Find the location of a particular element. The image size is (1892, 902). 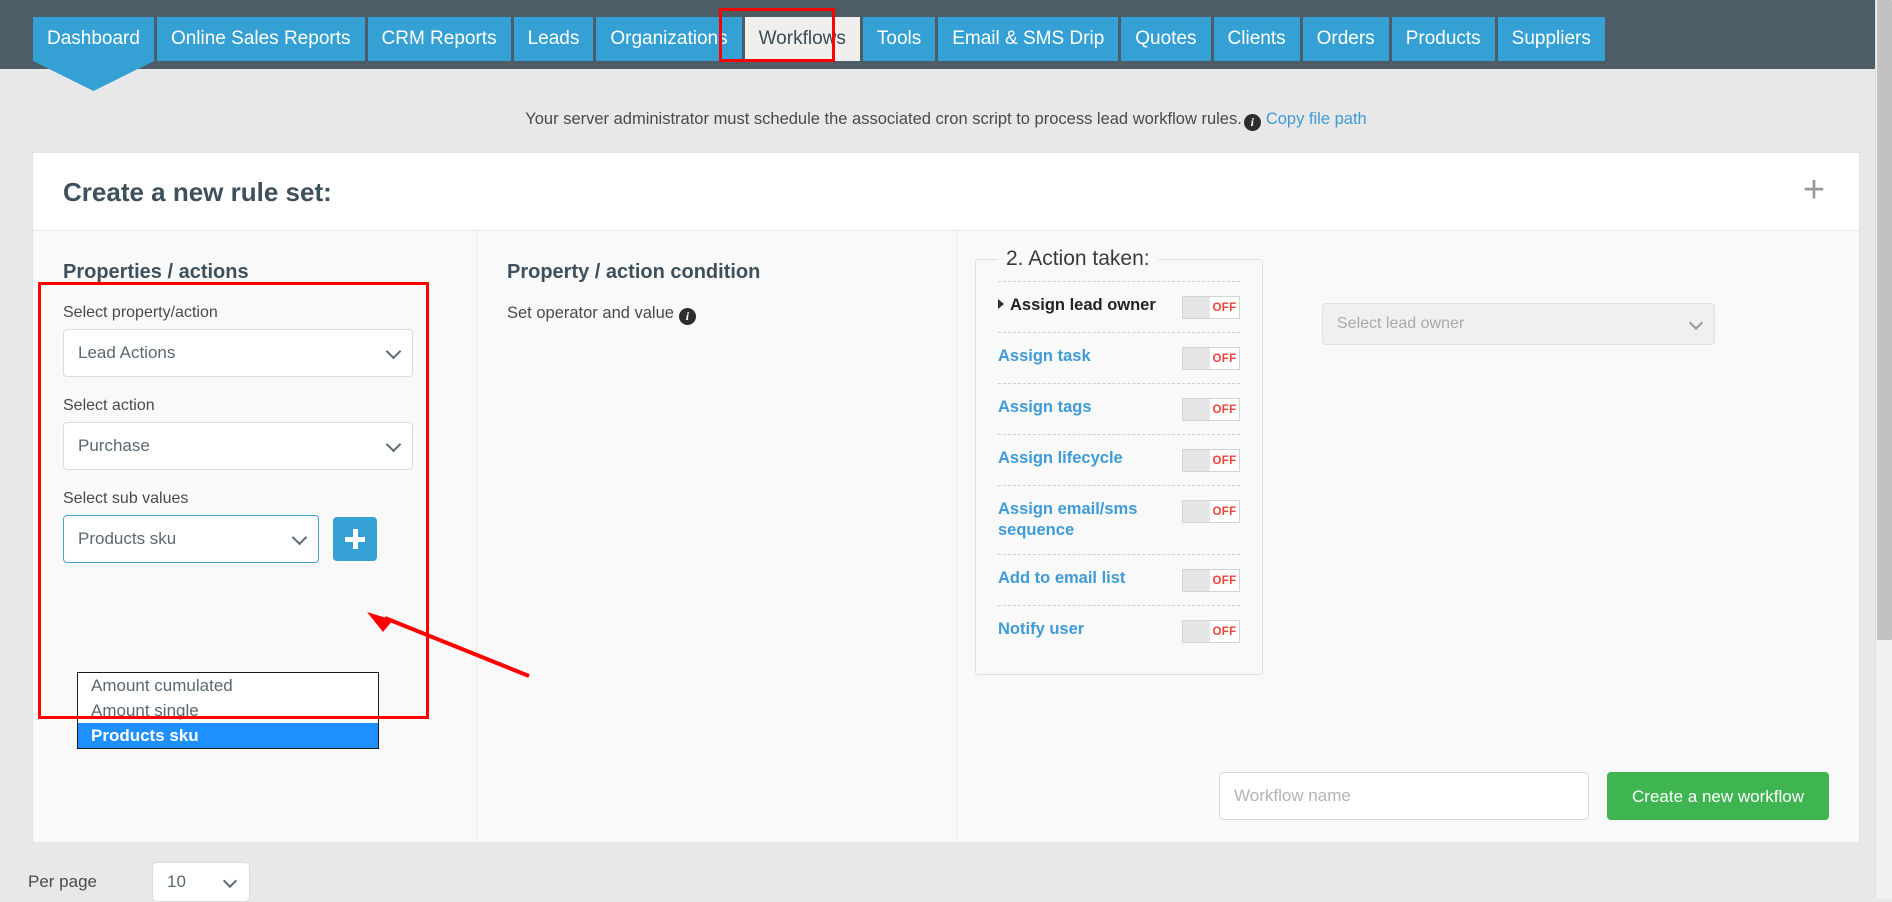

action-label-text: Add to email list is located at coordinates (1062, 578).